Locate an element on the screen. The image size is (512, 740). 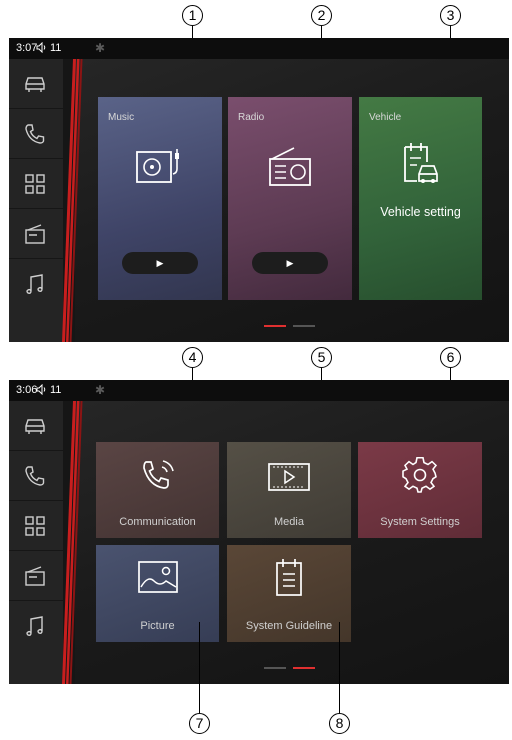
communication-tile: Communication is located at coordinates (157, 490).